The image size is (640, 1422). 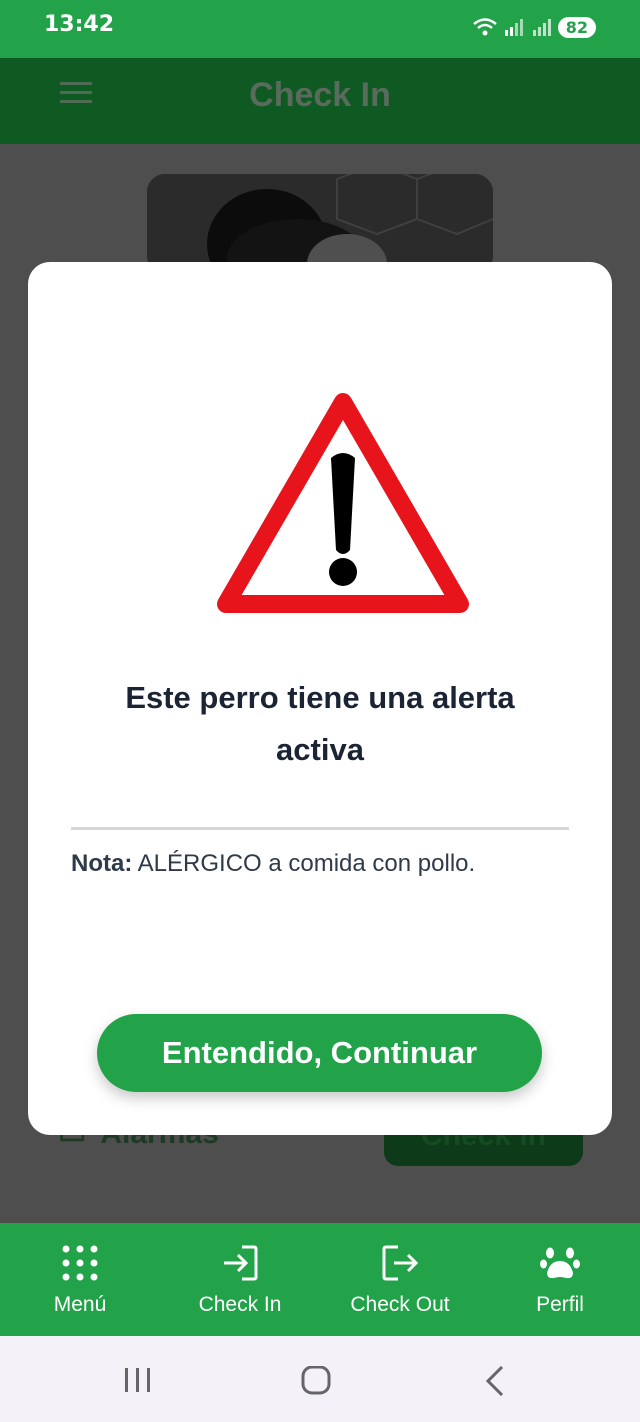 I want to click on bottom-nav: Menú Check In Check Out Perfil, so click(x=320, y=1279).